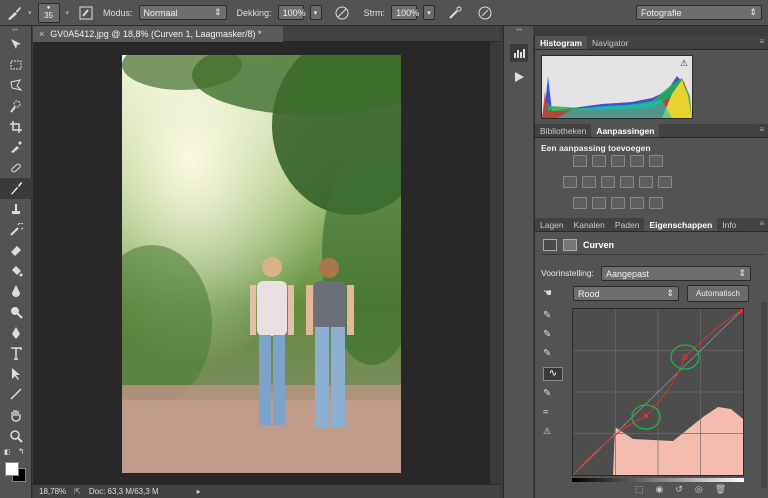  What do you see at coordinates (342, 13) in the screenshot?
I see `pressure-opacity-icon` at bounding box center [342, 13].